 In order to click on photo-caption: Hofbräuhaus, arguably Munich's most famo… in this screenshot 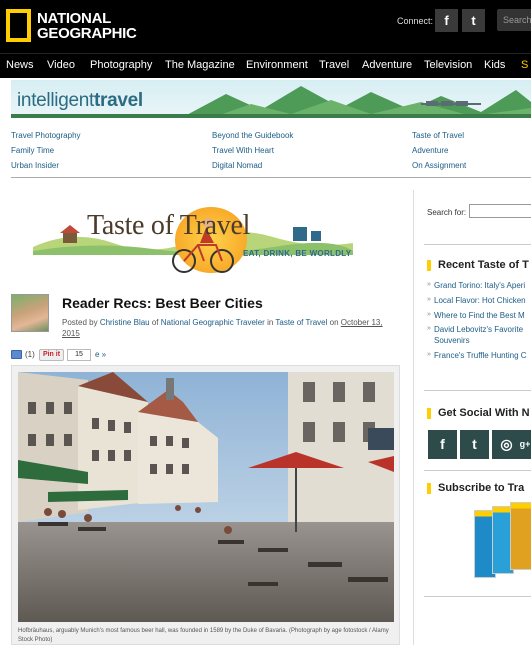, I will do `click(203, 635)`.